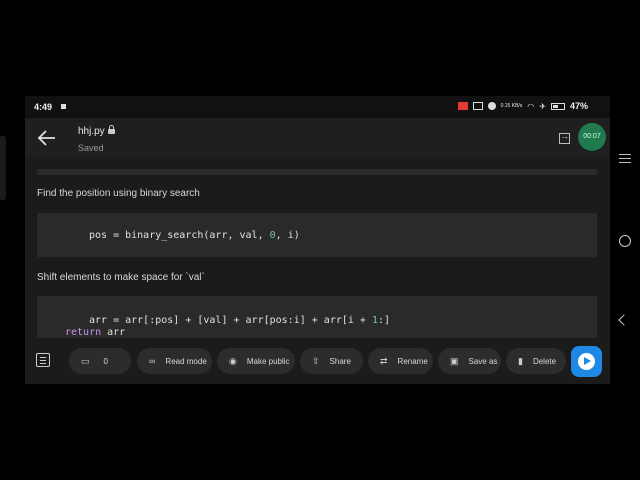 This screenshot has width=640, height=480. Describe the element at coordinates (544, 361) in the screenshot. I see `delete-label: Delete` at that location.